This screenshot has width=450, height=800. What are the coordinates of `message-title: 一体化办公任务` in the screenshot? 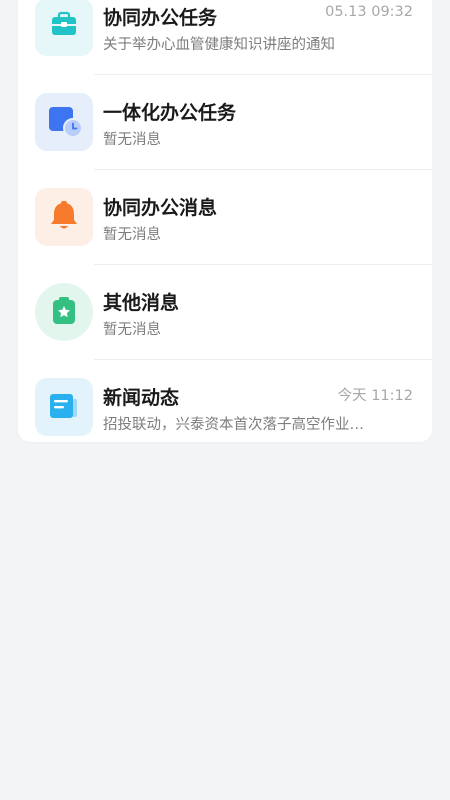 It's located at (170, 113).